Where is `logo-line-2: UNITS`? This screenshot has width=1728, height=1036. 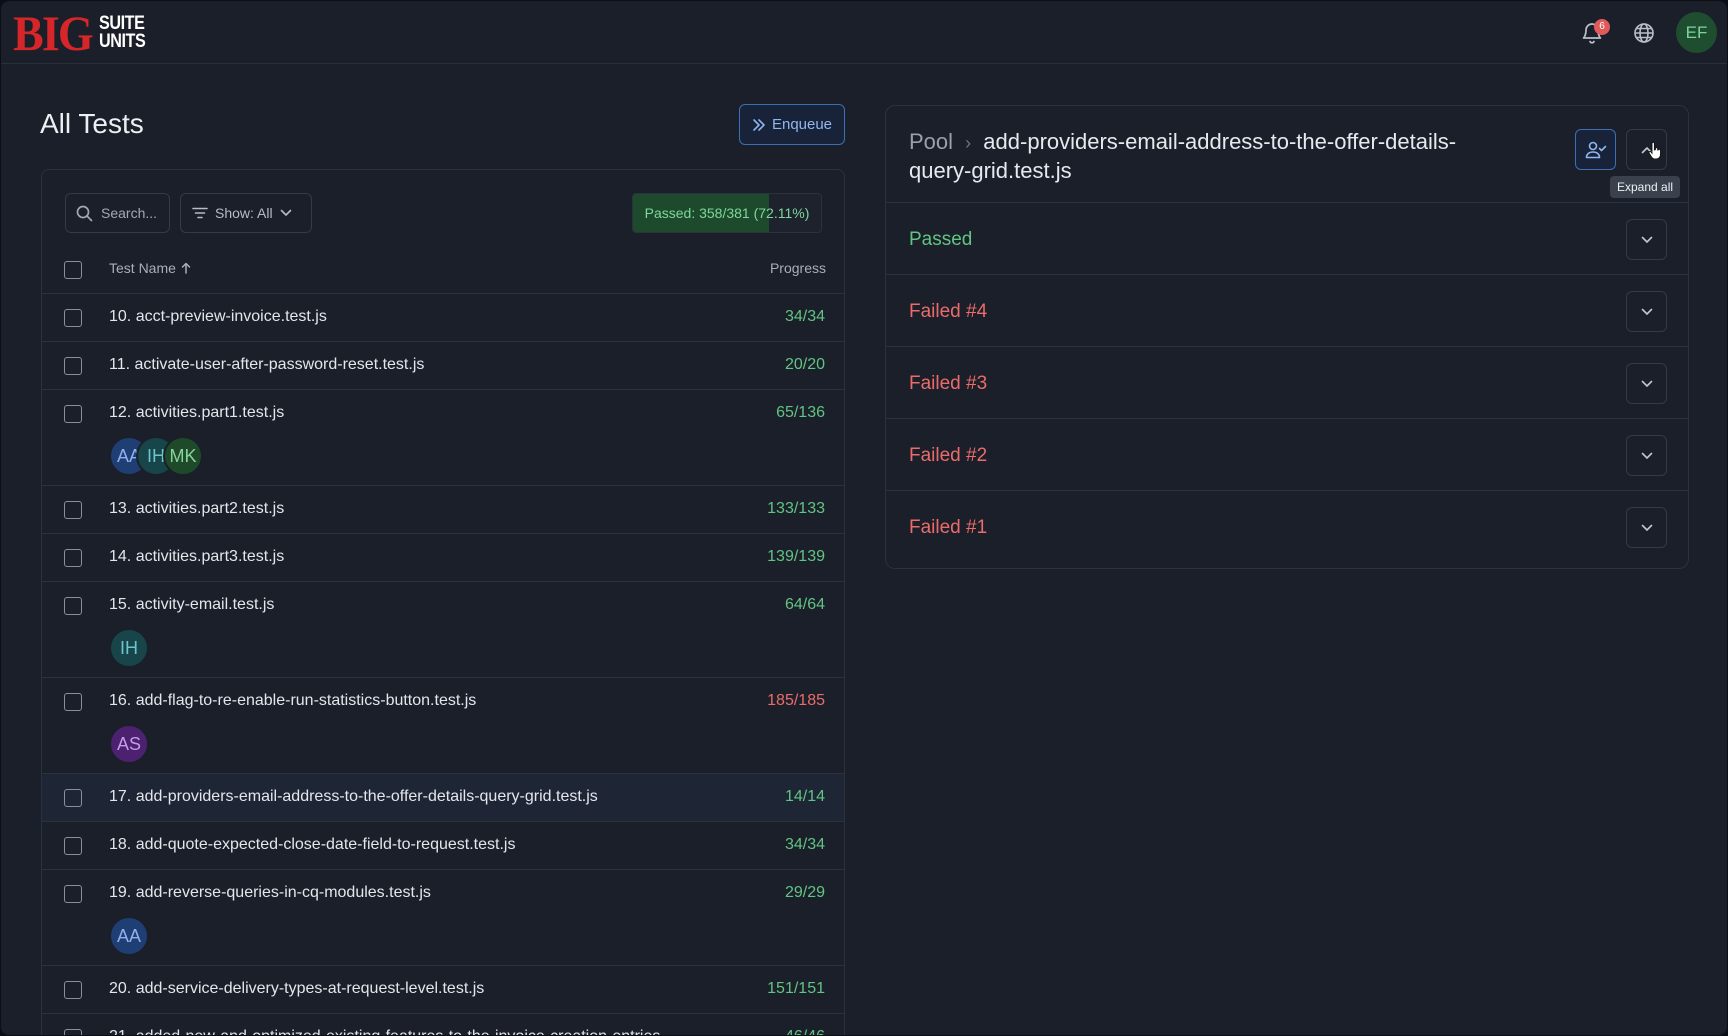
logo-line-2: UNITS is located at coordinates (122, 41).